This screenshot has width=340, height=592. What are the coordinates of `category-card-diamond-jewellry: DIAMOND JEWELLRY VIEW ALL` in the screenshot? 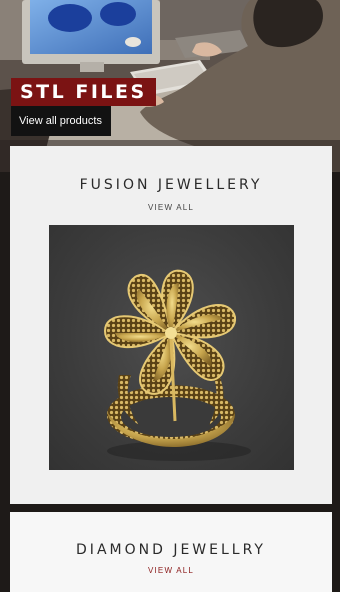 It's located at (171, 552).